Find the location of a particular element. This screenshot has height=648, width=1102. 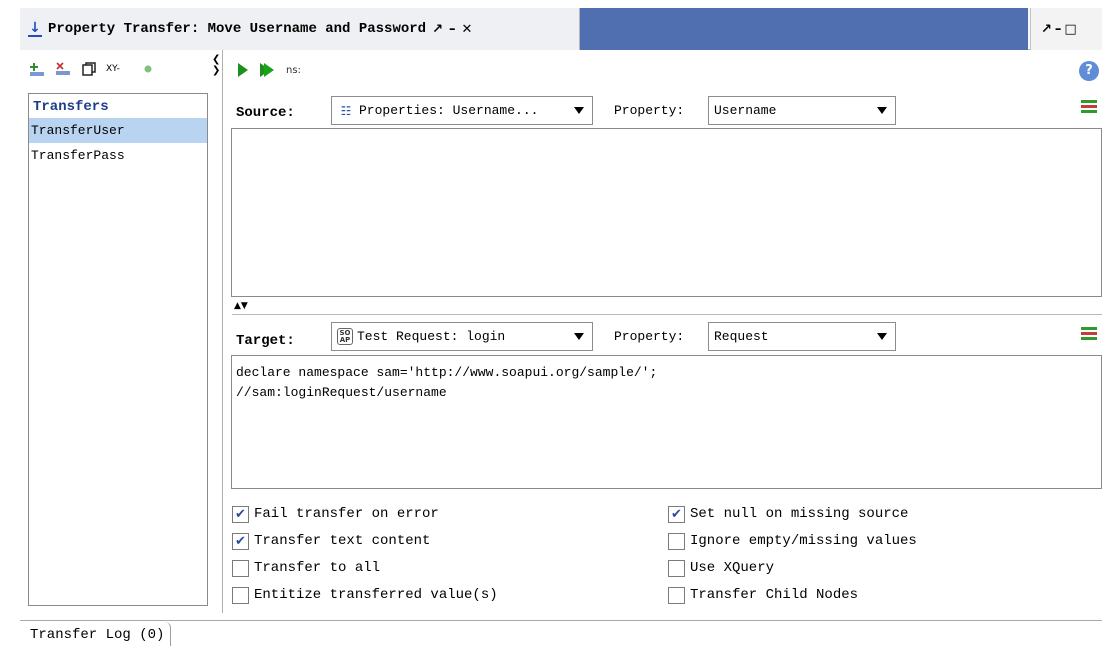

option-label: Set null on missing source is located at coordinates (799, 514).